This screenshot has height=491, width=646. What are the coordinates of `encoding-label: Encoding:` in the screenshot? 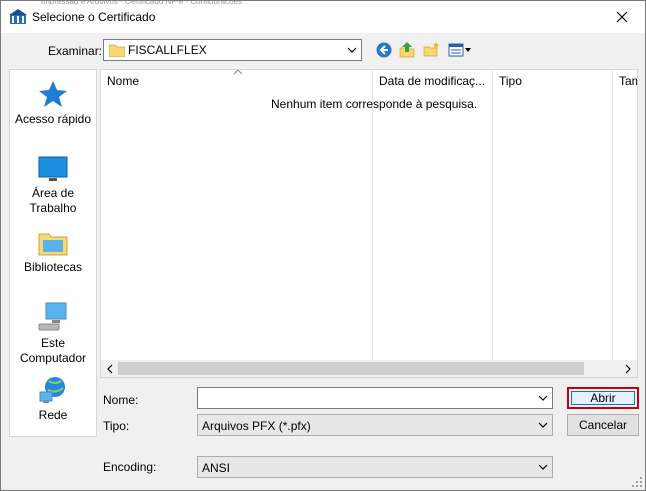 It's located at (130, 467).